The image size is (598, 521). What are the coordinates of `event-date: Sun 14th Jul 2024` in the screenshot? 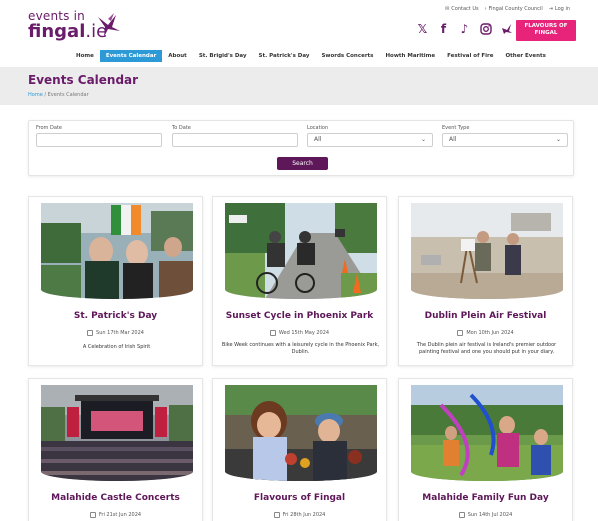 It's located at (485, 515).